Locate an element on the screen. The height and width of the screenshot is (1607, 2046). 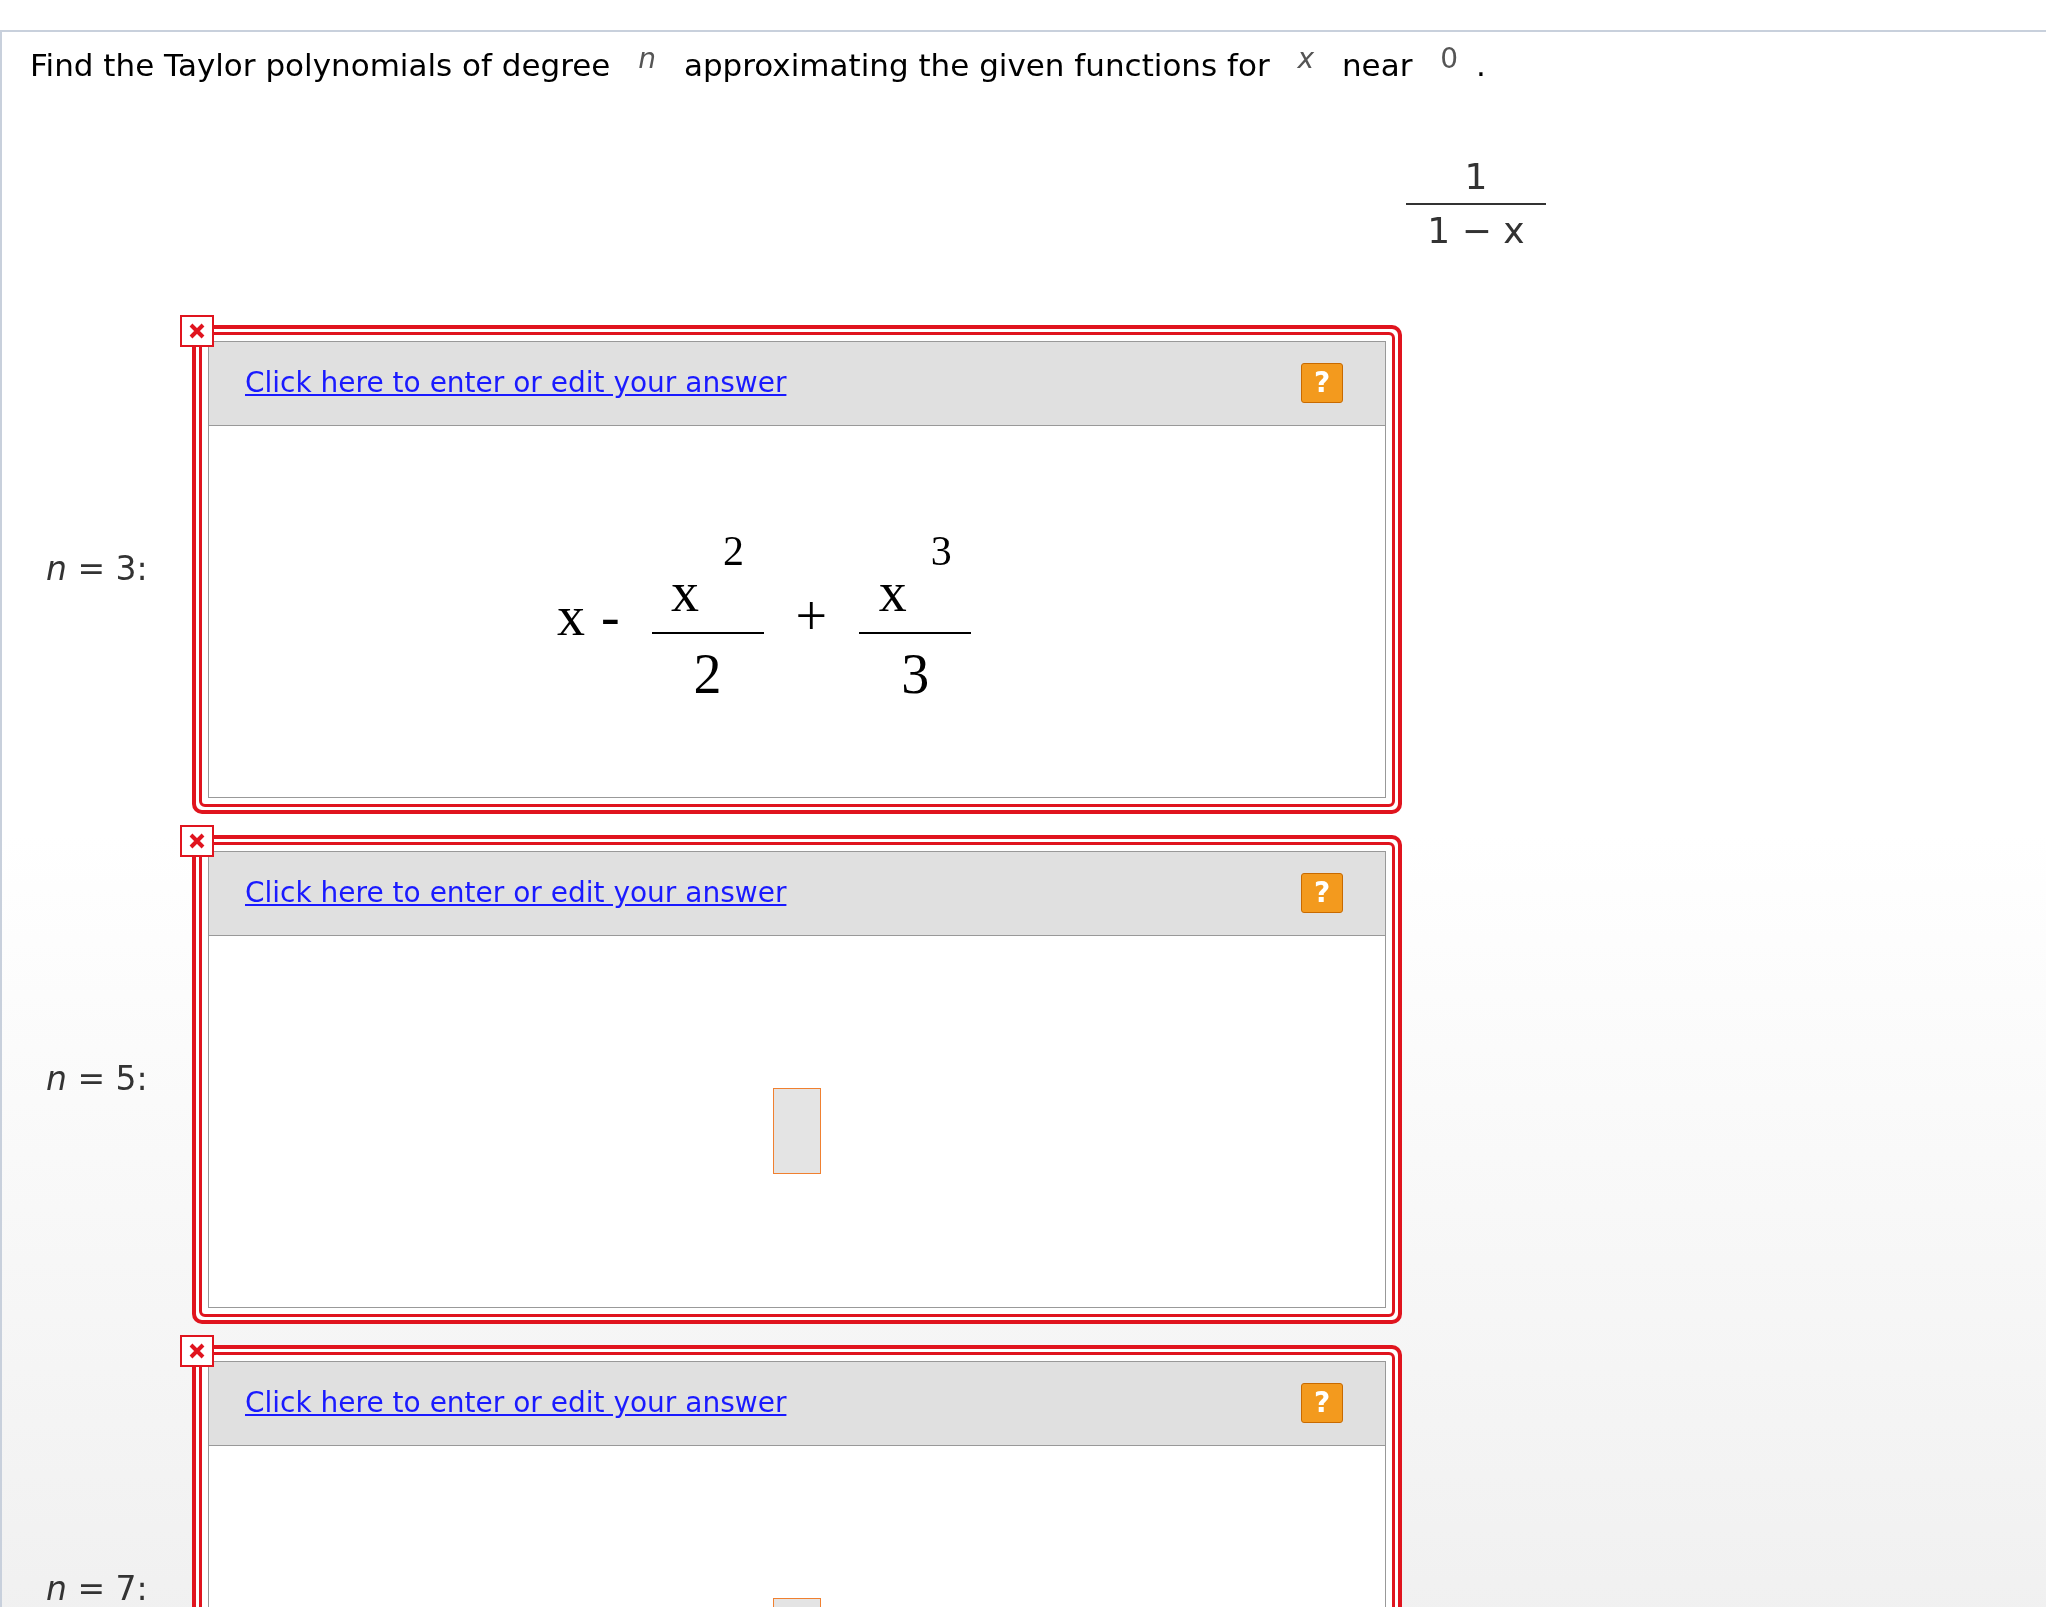
answer-label: n = 7: is located at coordinates (97, 1587).